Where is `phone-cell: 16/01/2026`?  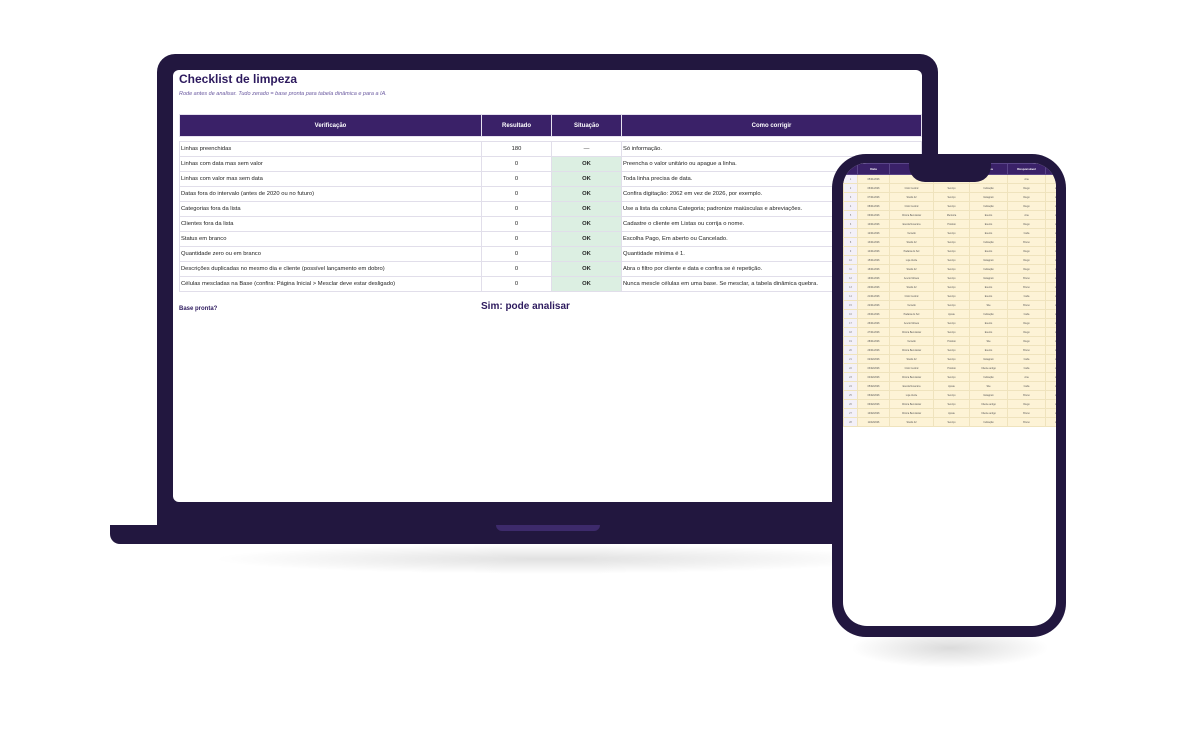
phone-cell: 16/01/2026 is located at coordinates (873, 269).